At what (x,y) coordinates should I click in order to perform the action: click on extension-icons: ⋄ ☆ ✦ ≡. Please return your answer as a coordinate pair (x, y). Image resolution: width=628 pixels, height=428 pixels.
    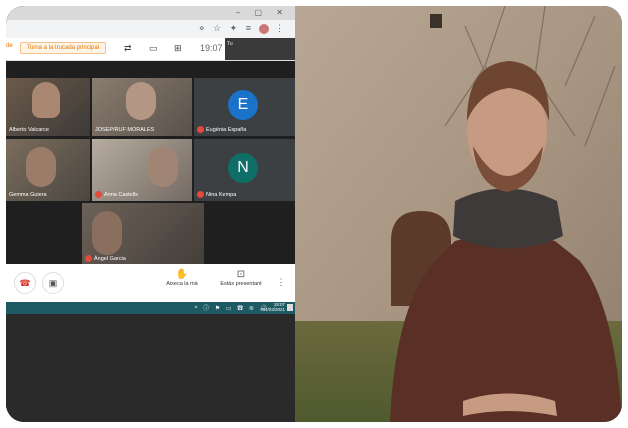
    Looking at the image, I should click on (226, 28).